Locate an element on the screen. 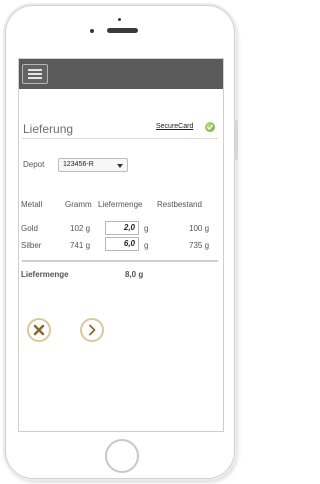  securecard-link: SecureCard is located at coordinates (174, 126).